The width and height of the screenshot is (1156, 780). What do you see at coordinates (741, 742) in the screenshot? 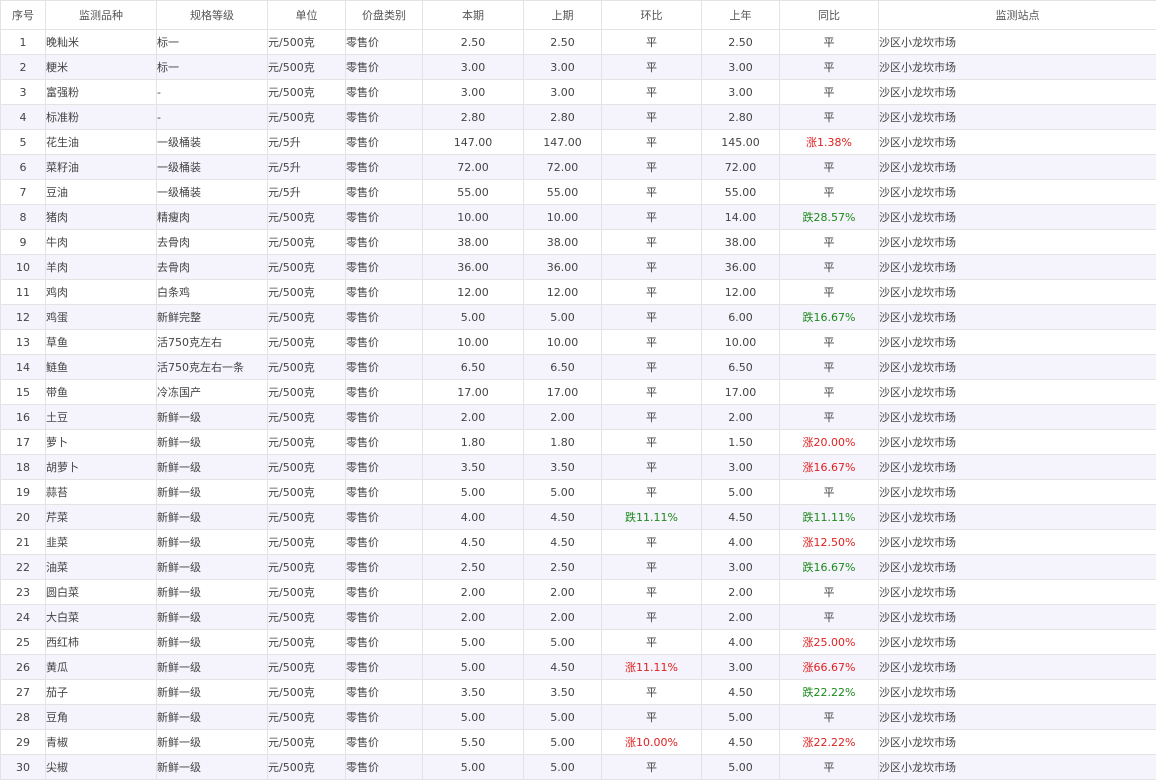
I see `cell-last-year: 4.50` at bounding box center [741, 742].